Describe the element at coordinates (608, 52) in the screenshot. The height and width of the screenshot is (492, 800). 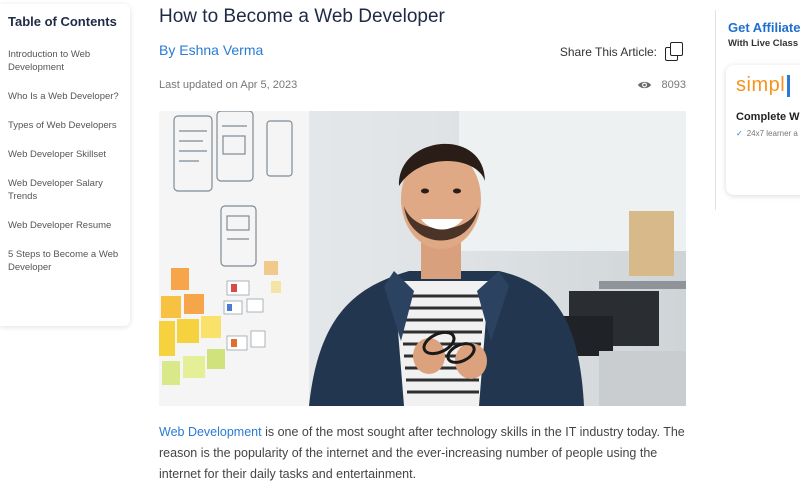
I see `share-label: Share This Article:` at that location.